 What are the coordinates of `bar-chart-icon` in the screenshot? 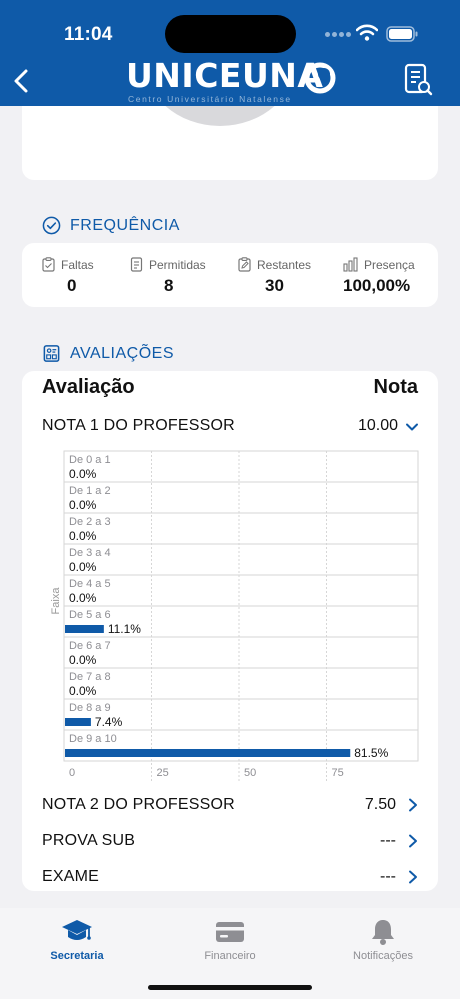 It's located at (350, 264).